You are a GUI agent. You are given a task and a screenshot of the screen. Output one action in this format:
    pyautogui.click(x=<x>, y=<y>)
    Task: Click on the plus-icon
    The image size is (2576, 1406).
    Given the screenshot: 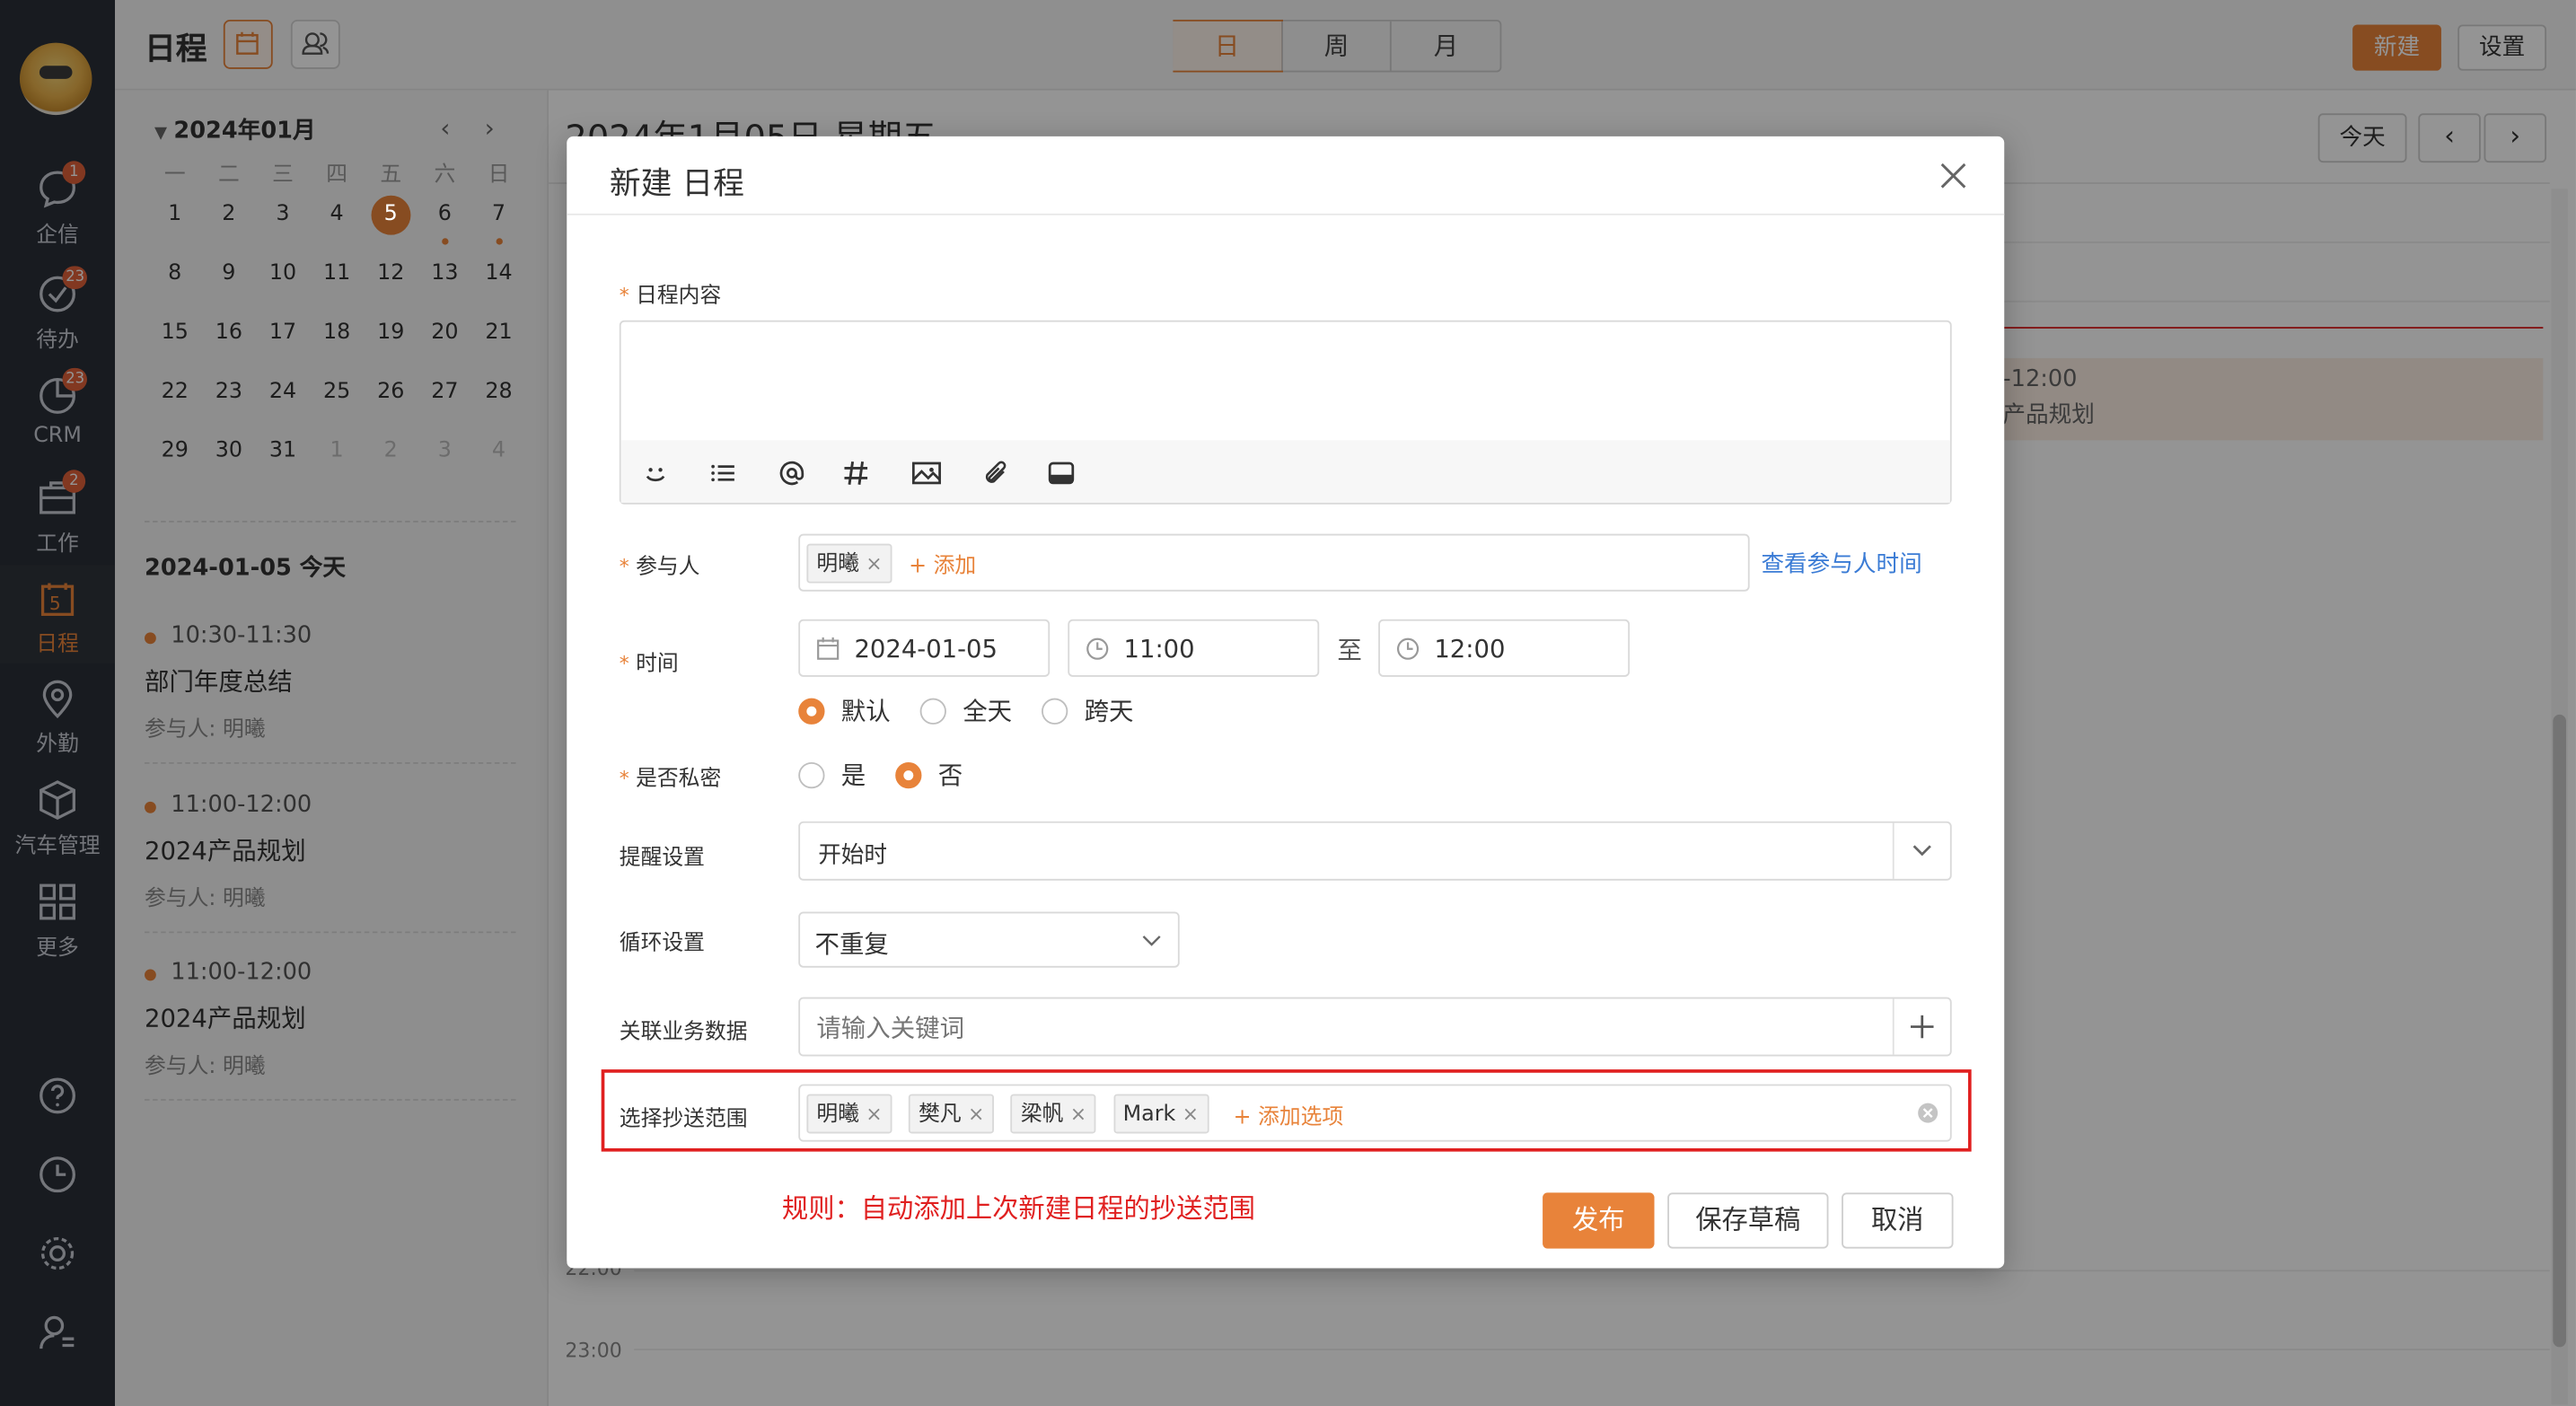 What is the action you would take?
    pyautogui.click(x=1922, y=1027)
    